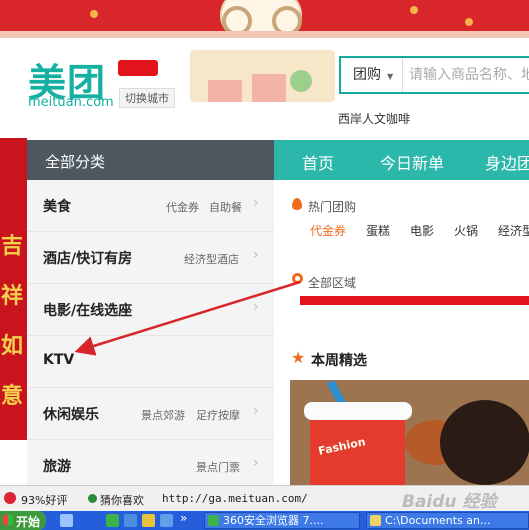 This screenshot has width=529, height=530. I want to click on category-label: 美食, so click(57, 207).